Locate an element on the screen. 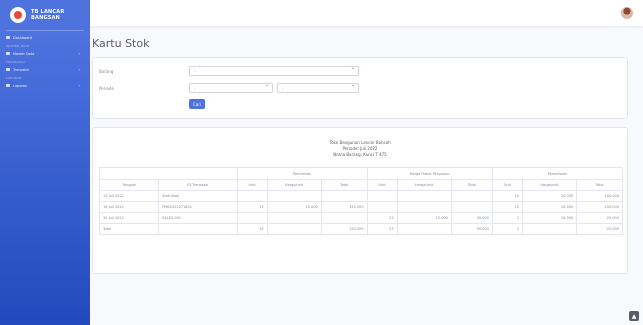 The image size is (643, 325). dashboard-icon is located at coordinates (8, 37).